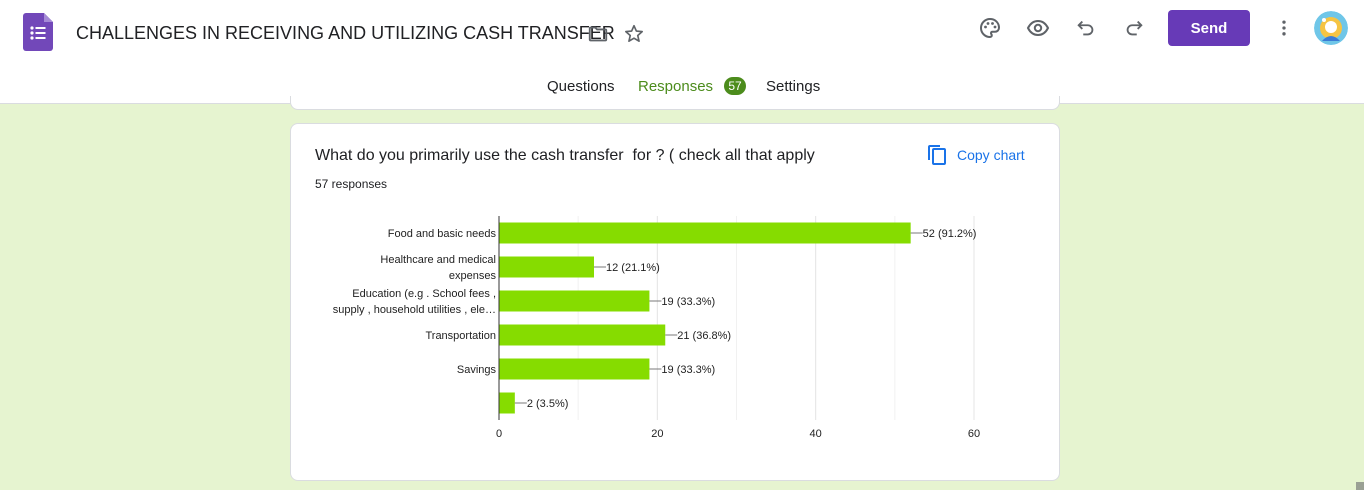 The height and width of the screenshot is (490, 1364). I want to click on undo-icon, so click(1086, 28).